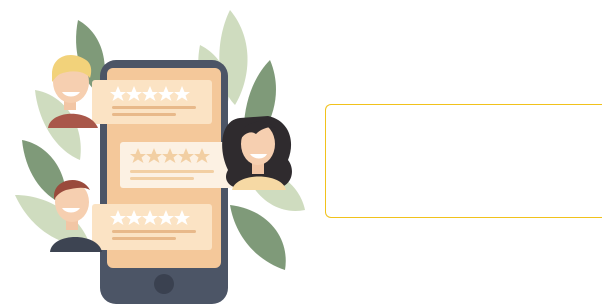 This screenshot has height=304, width=602. Describe the element at coordinates (152, 227) in the screenshot. I see `review-card-bottom` at that location.